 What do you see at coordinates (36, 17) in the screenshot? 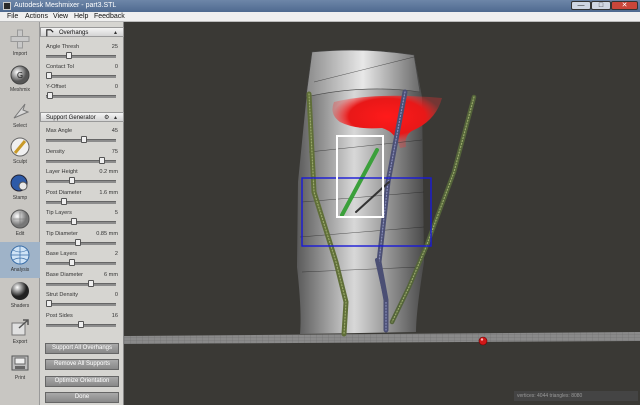
I see `menu-actions: Actions` at bounding box center [36, 17].